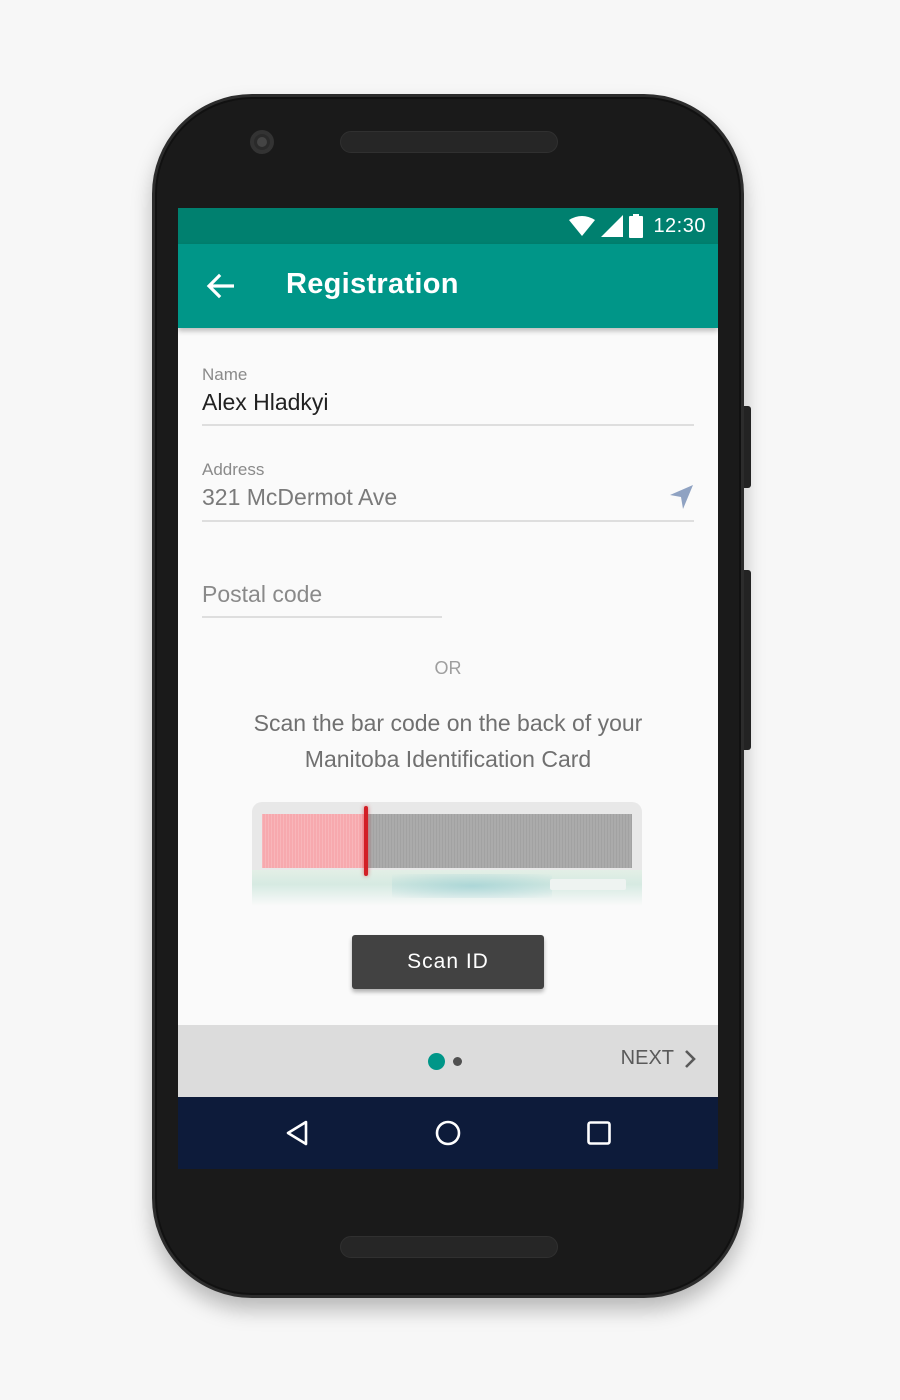 This screenshot has height=1400, width=900. I want to click on status-icons: 12:30, so click(637, 226).